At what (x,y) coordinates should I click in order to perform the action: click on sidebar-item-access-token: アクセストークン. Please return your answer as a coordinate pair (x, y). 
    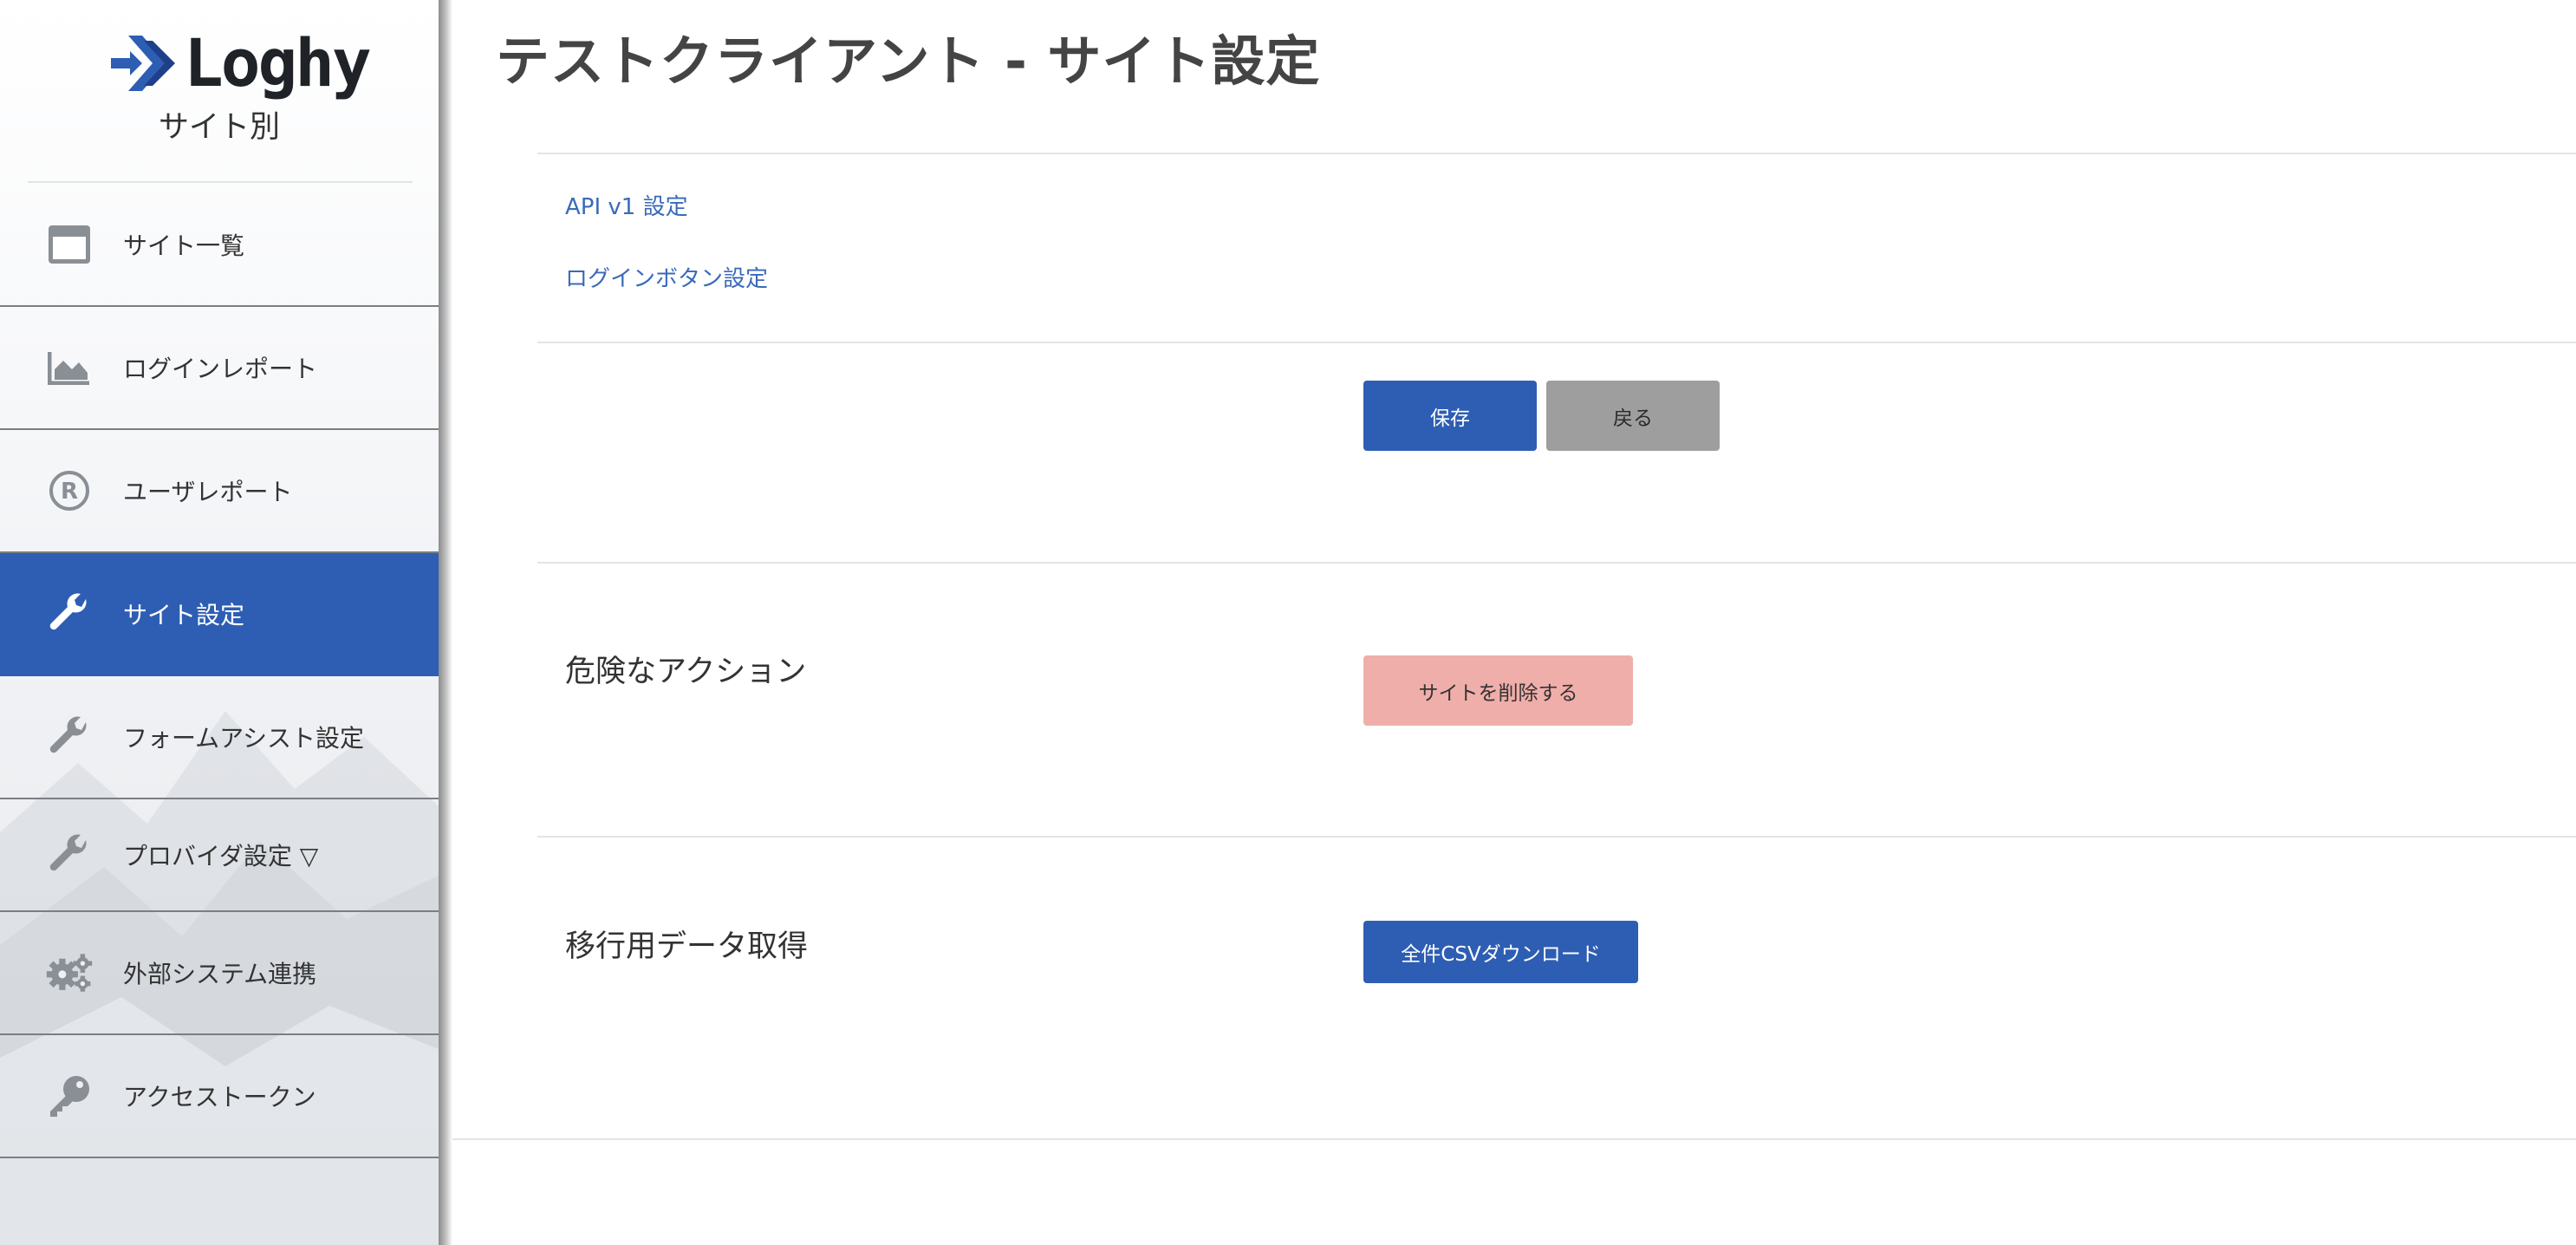
    Looking at the image, I should click on (219, 1096).